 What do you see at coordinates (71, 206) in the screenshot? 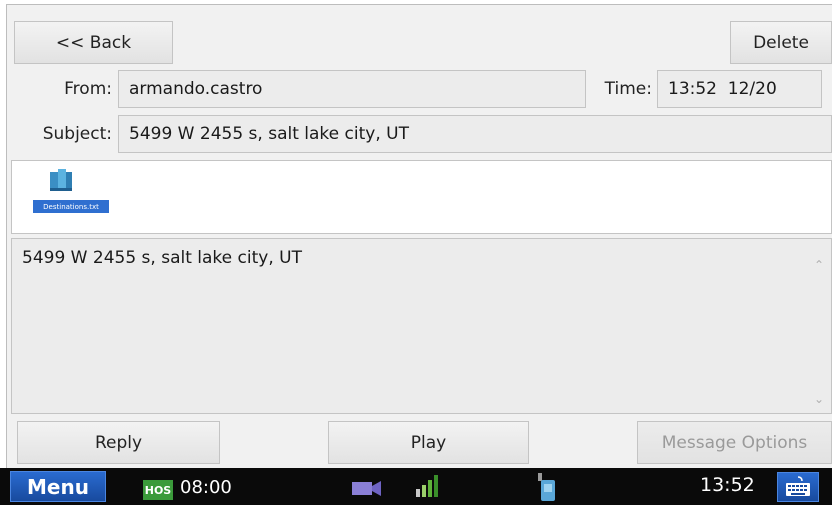
I see `attachment-filename: Destinations.txt` at bounding box center [71, 206].